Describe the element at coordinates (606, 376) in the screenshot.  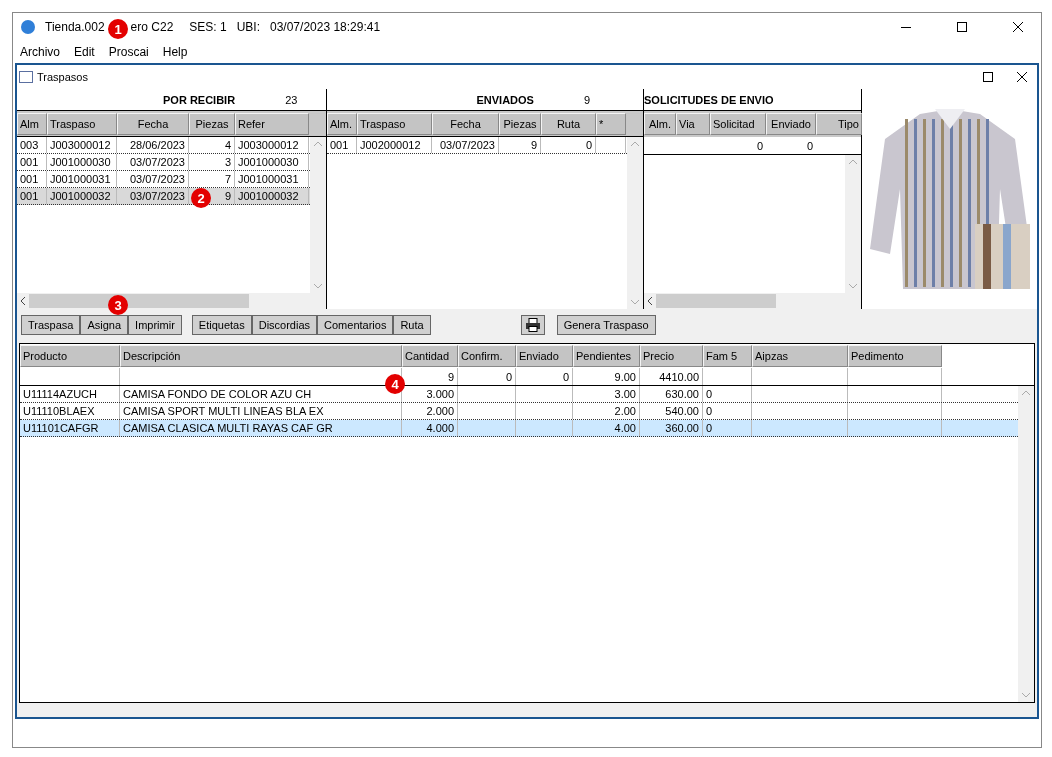
I see `total-cell: 9.00` at that location.